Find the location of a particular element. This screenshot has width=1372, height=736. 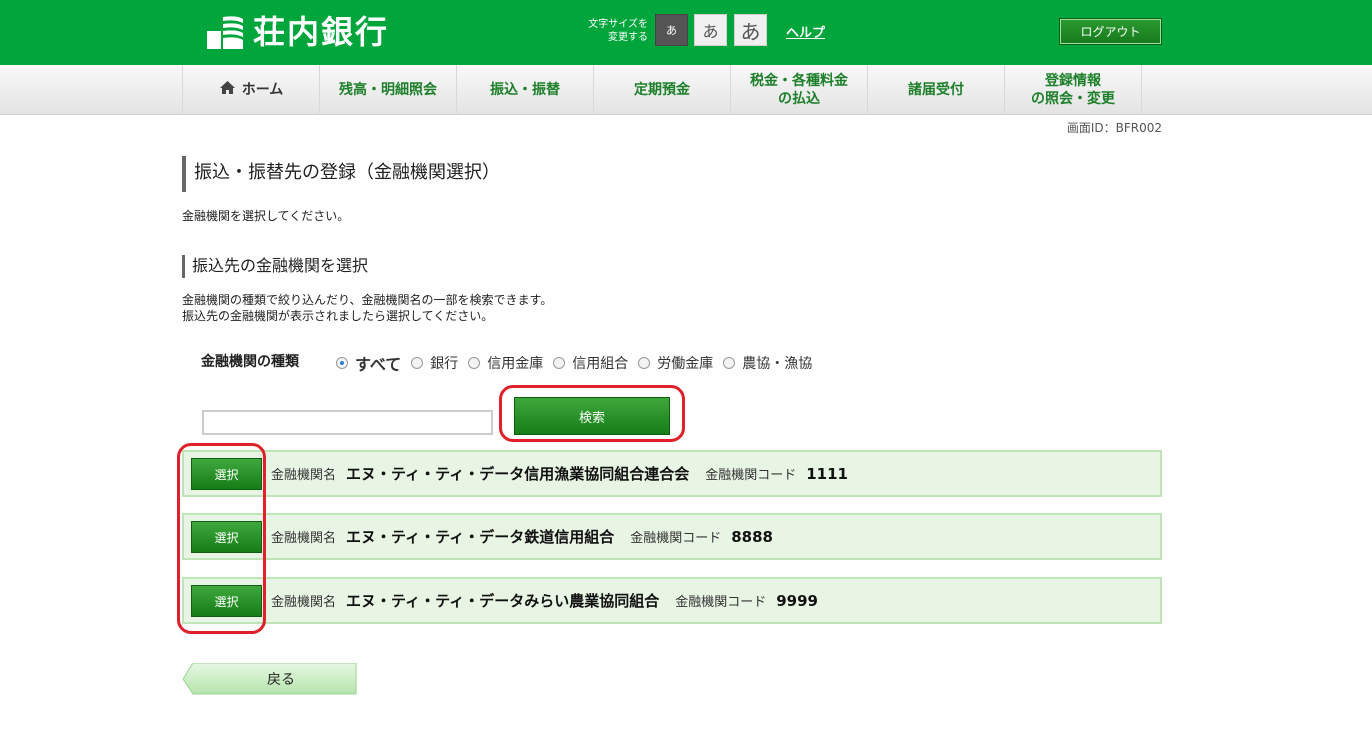

annotation-highlight-select is located at coordinates (221, 538).